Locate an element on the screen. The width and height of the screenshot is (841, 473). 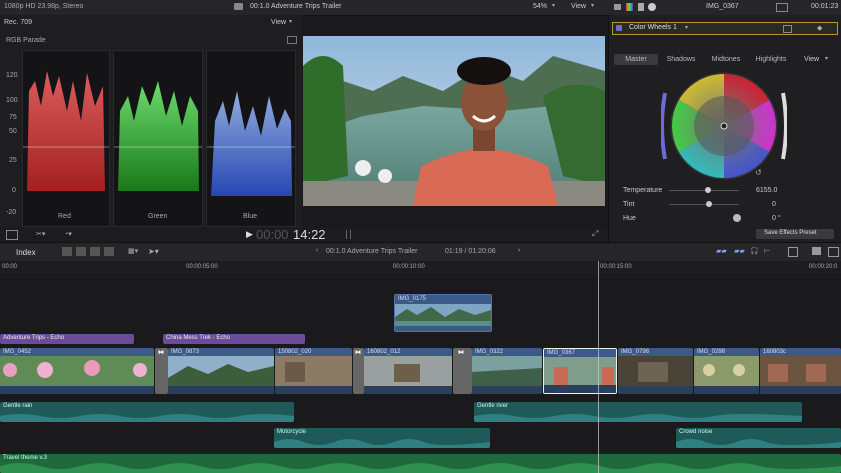
param-value: 6155.0 is located at coordinates (766, 190).